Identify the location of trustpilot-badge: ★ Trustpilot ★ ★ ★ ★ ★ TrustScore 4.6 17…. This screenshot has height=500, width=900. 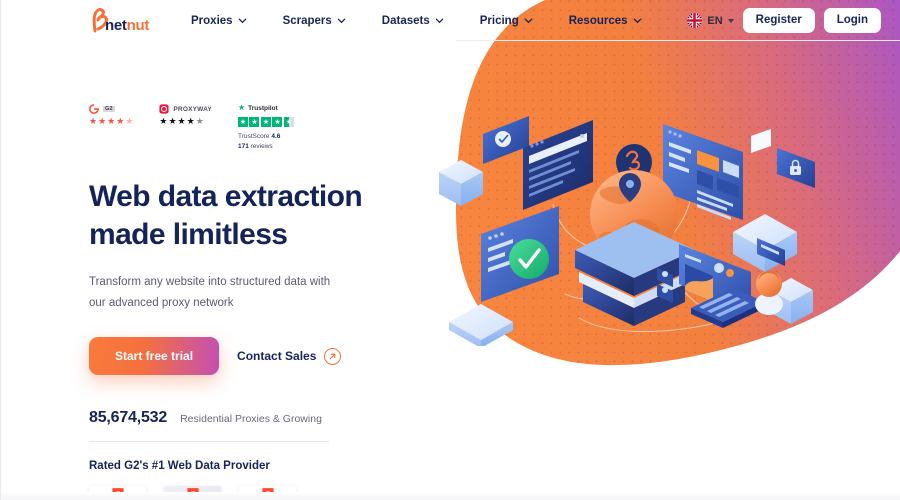
(265, 127).